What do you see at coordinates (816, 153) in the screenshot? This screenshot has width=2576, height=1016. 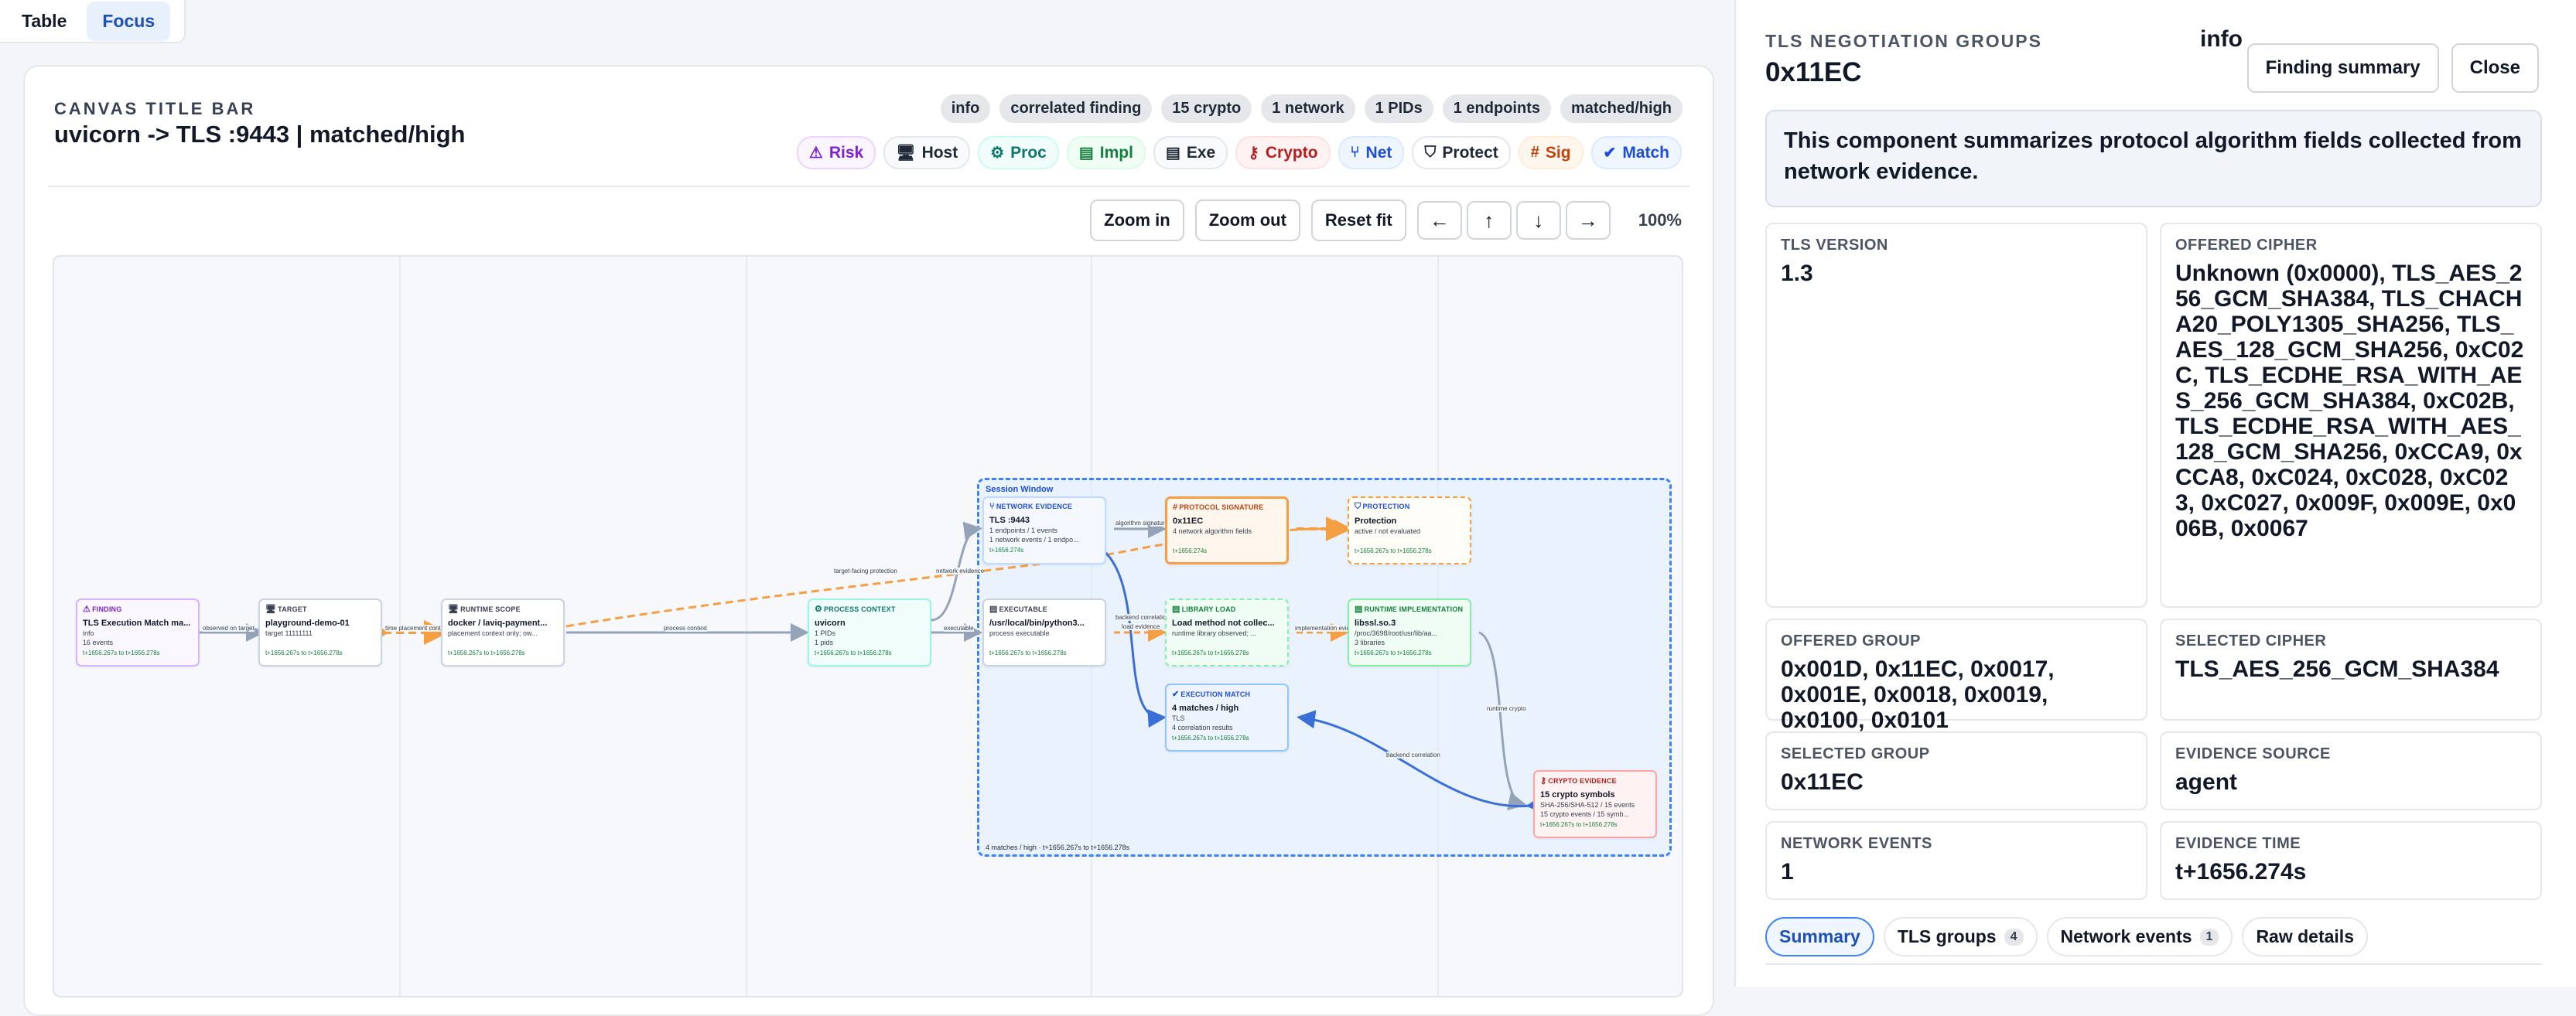 I see `warning-icon: ⚠` at bounding box center [816, 153].